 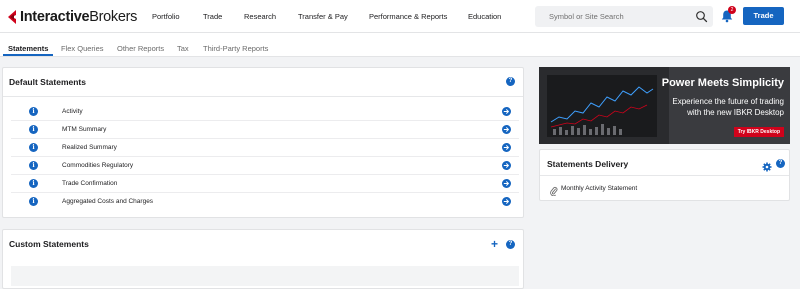 What do you see at coordinates (28, 55) in the screenshot?
I see `active-tab-indicator` at bounding box center [28, 55].